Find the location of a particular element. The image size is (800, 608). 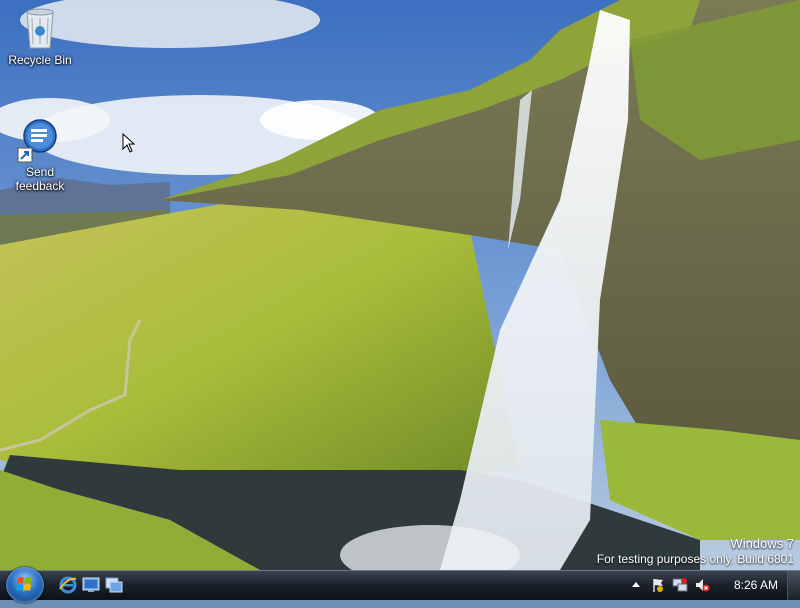

desktop-icon-label: Recycle Bin is located at coordinates (40, 60).